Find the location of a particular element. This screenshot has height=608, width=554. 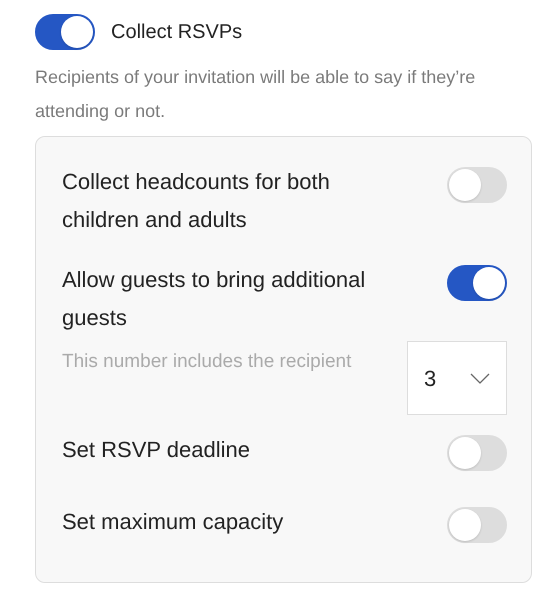

number-dropdown: 3 is located at coordinates (457, 378).